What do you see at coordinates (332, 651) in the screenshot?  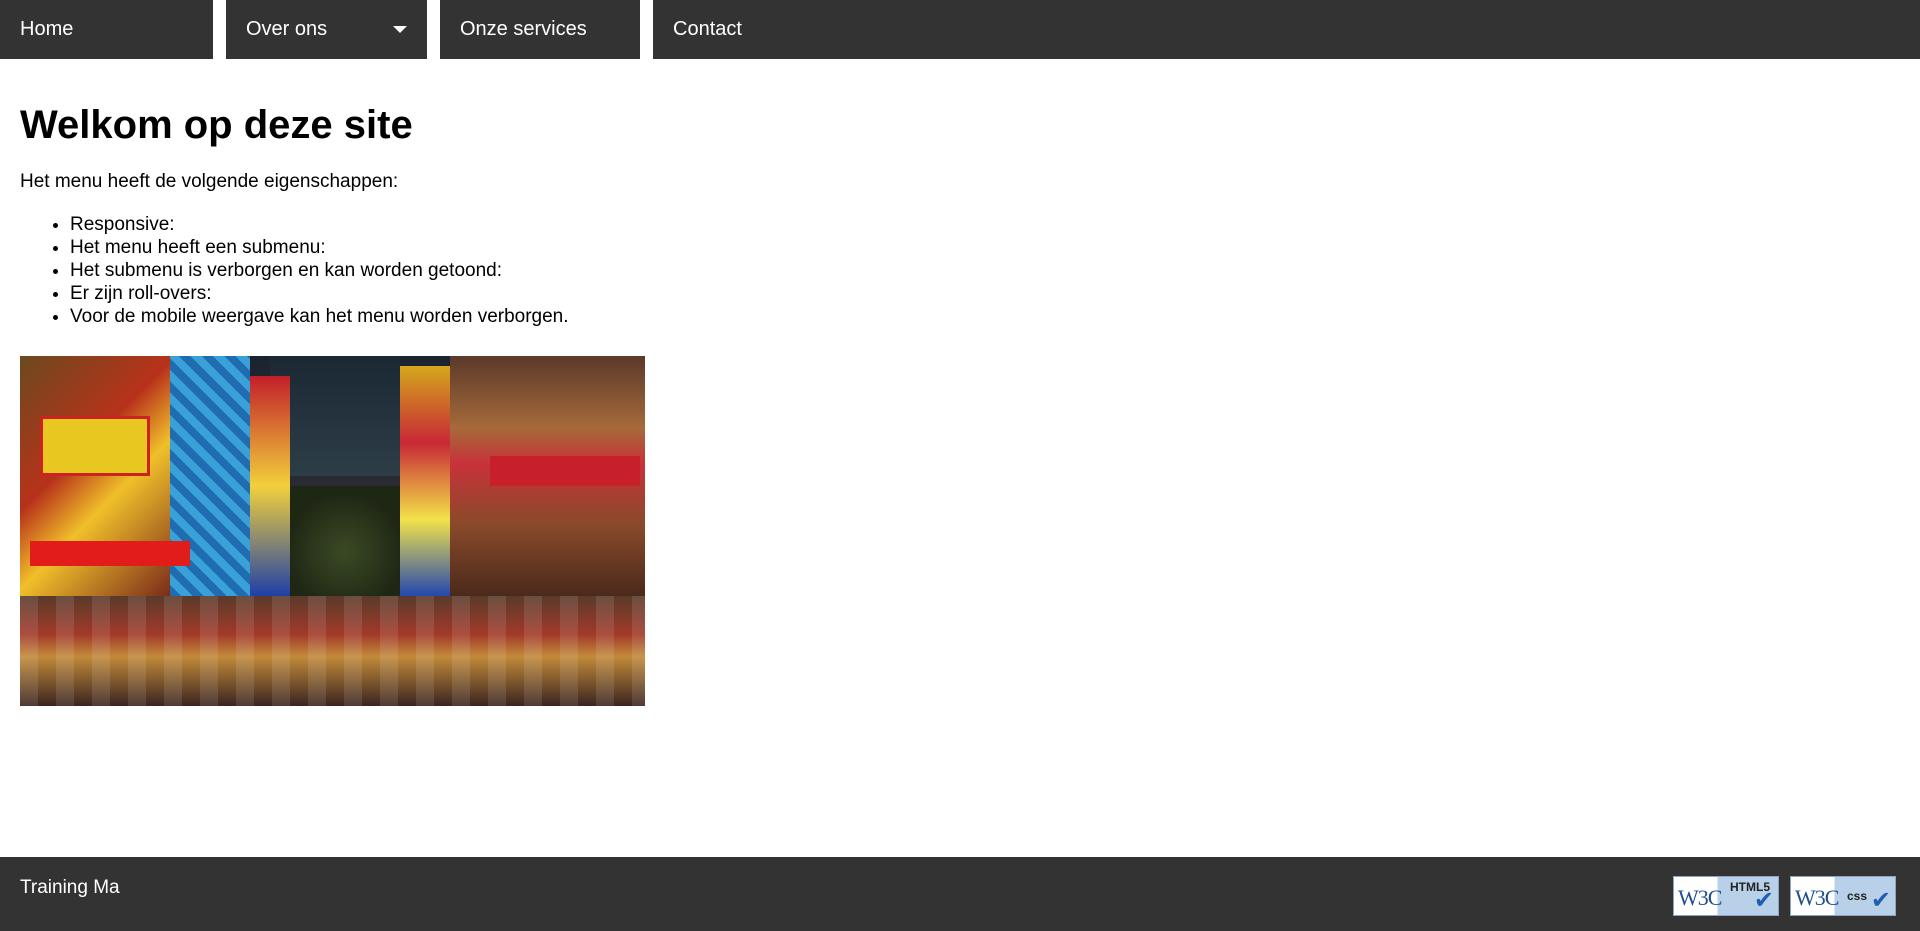 I see `photo-street` at bounding box center [332, 651].